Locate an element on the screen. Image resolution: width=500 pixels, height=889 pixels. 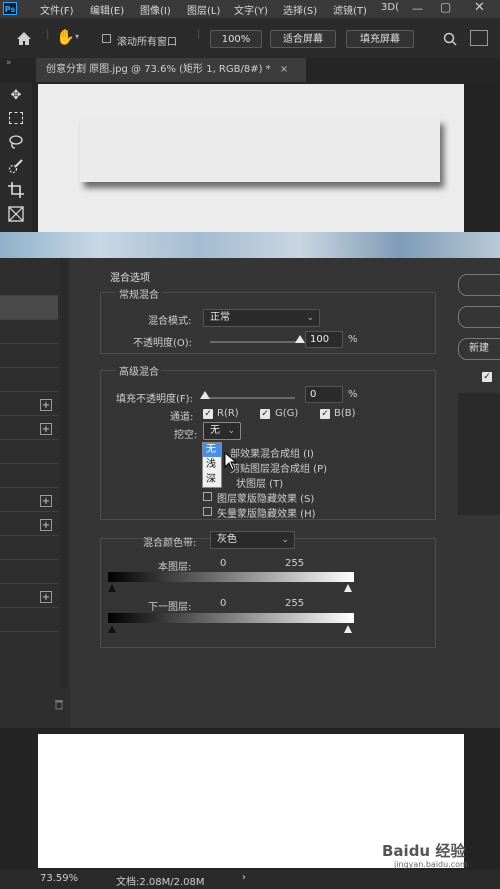
fill-opacity-label: 填充不透明度(F): is located at coordinates (154, 399).